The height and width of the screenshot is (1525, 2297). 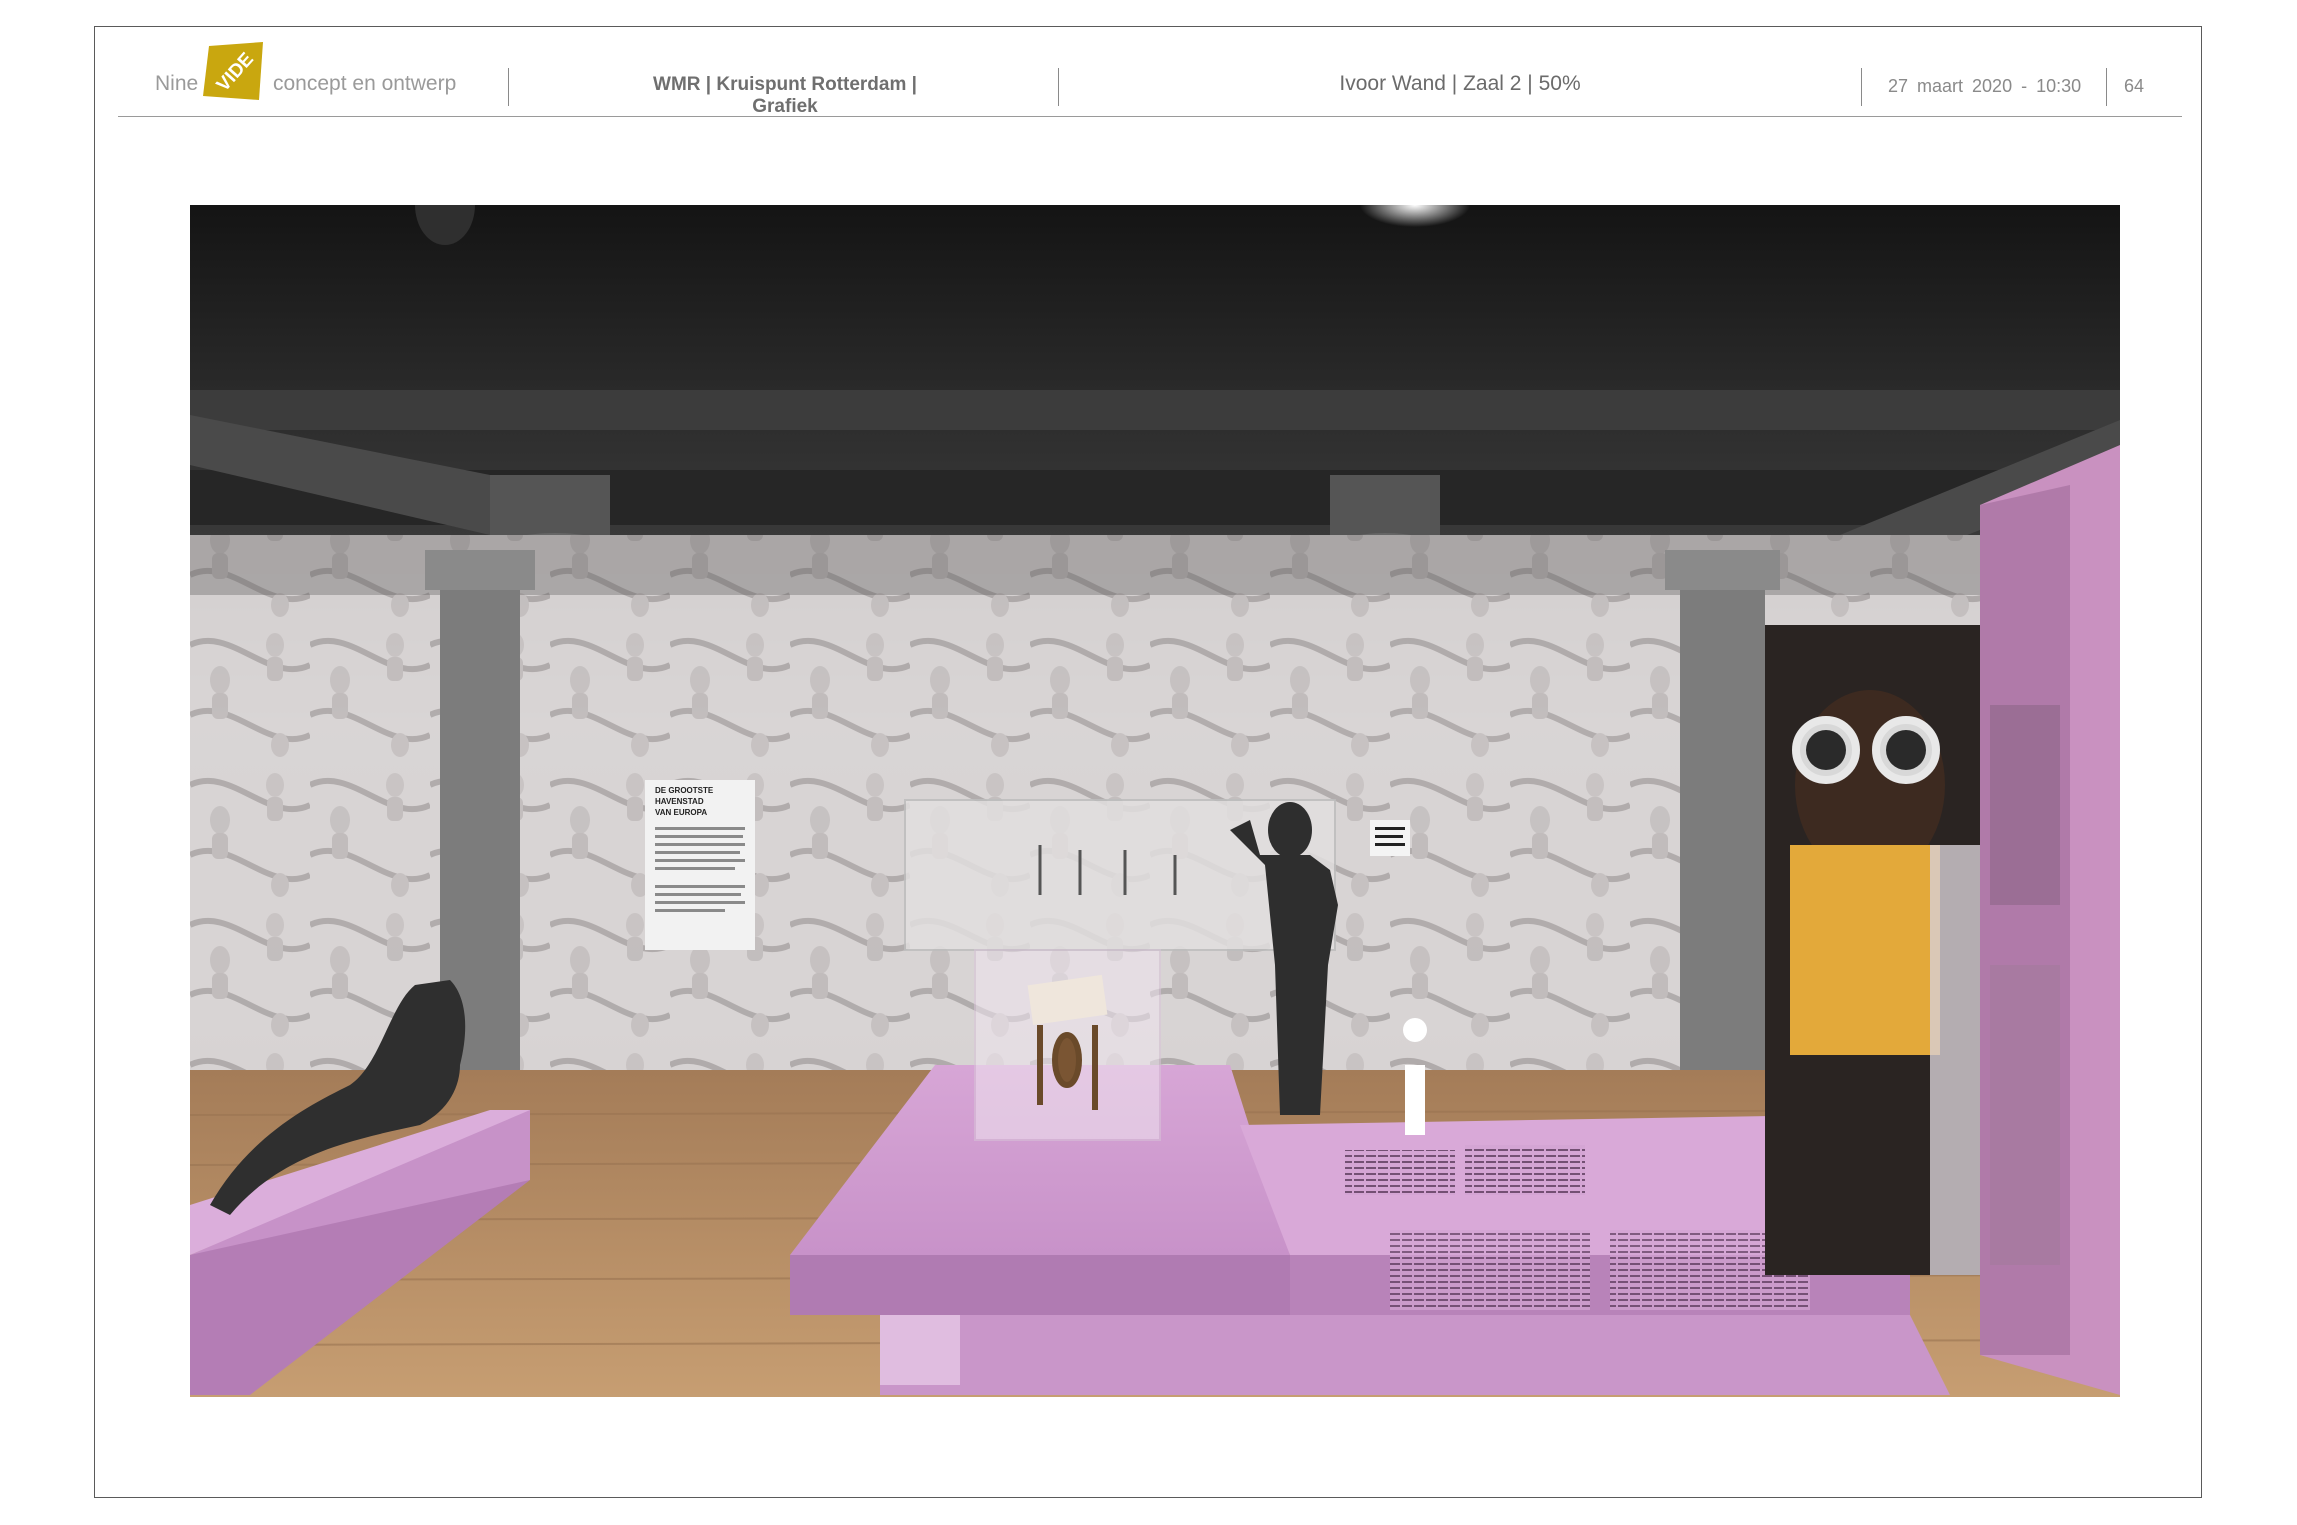 What do you see at coordinates (1150, 116) in the screenshot?
I see `header-rule` at bounding box center [1150, 116].